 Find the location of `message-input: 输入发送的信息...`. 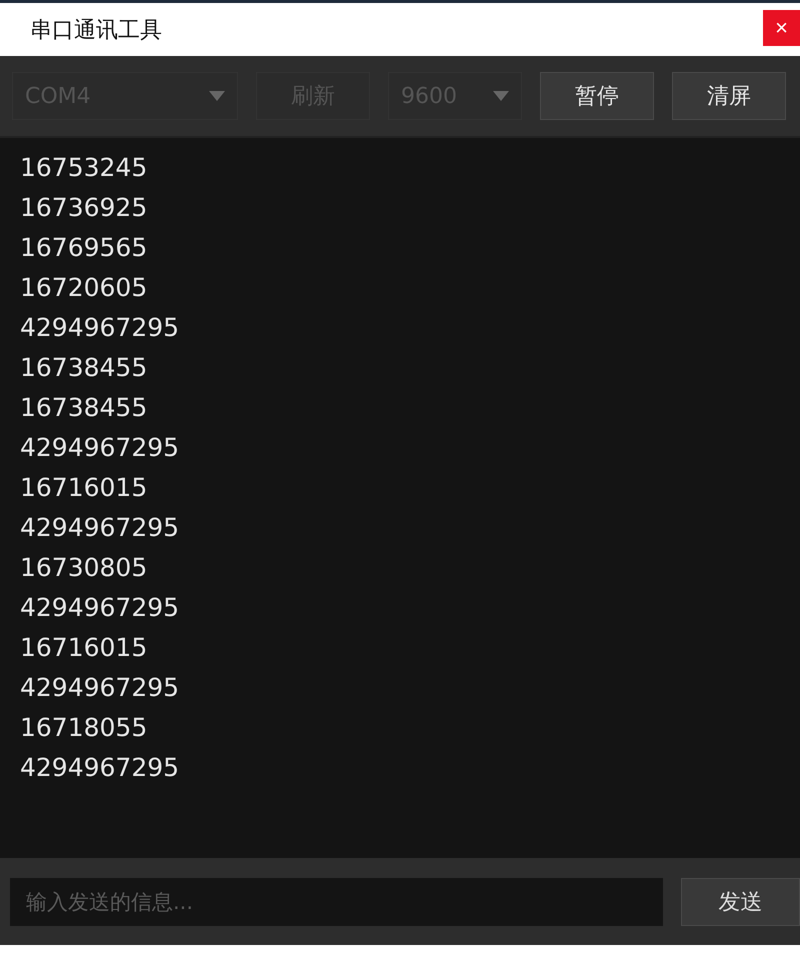

message-input: 输入发送的信息... is located at coordinates (336, 902).